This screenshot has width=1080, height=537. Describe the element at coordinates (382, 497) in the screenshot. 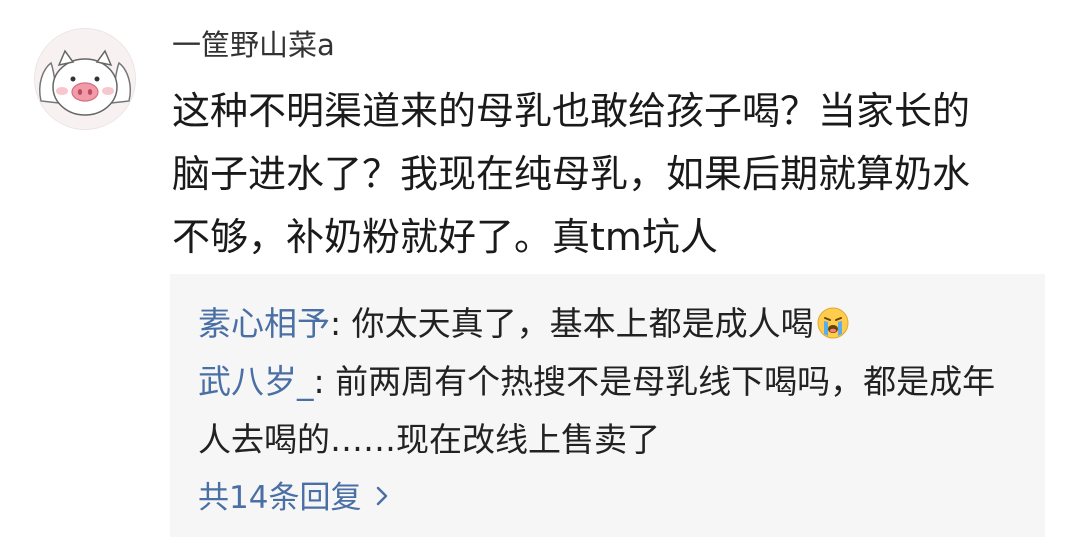

I see `chevron-right-icon` at that location.